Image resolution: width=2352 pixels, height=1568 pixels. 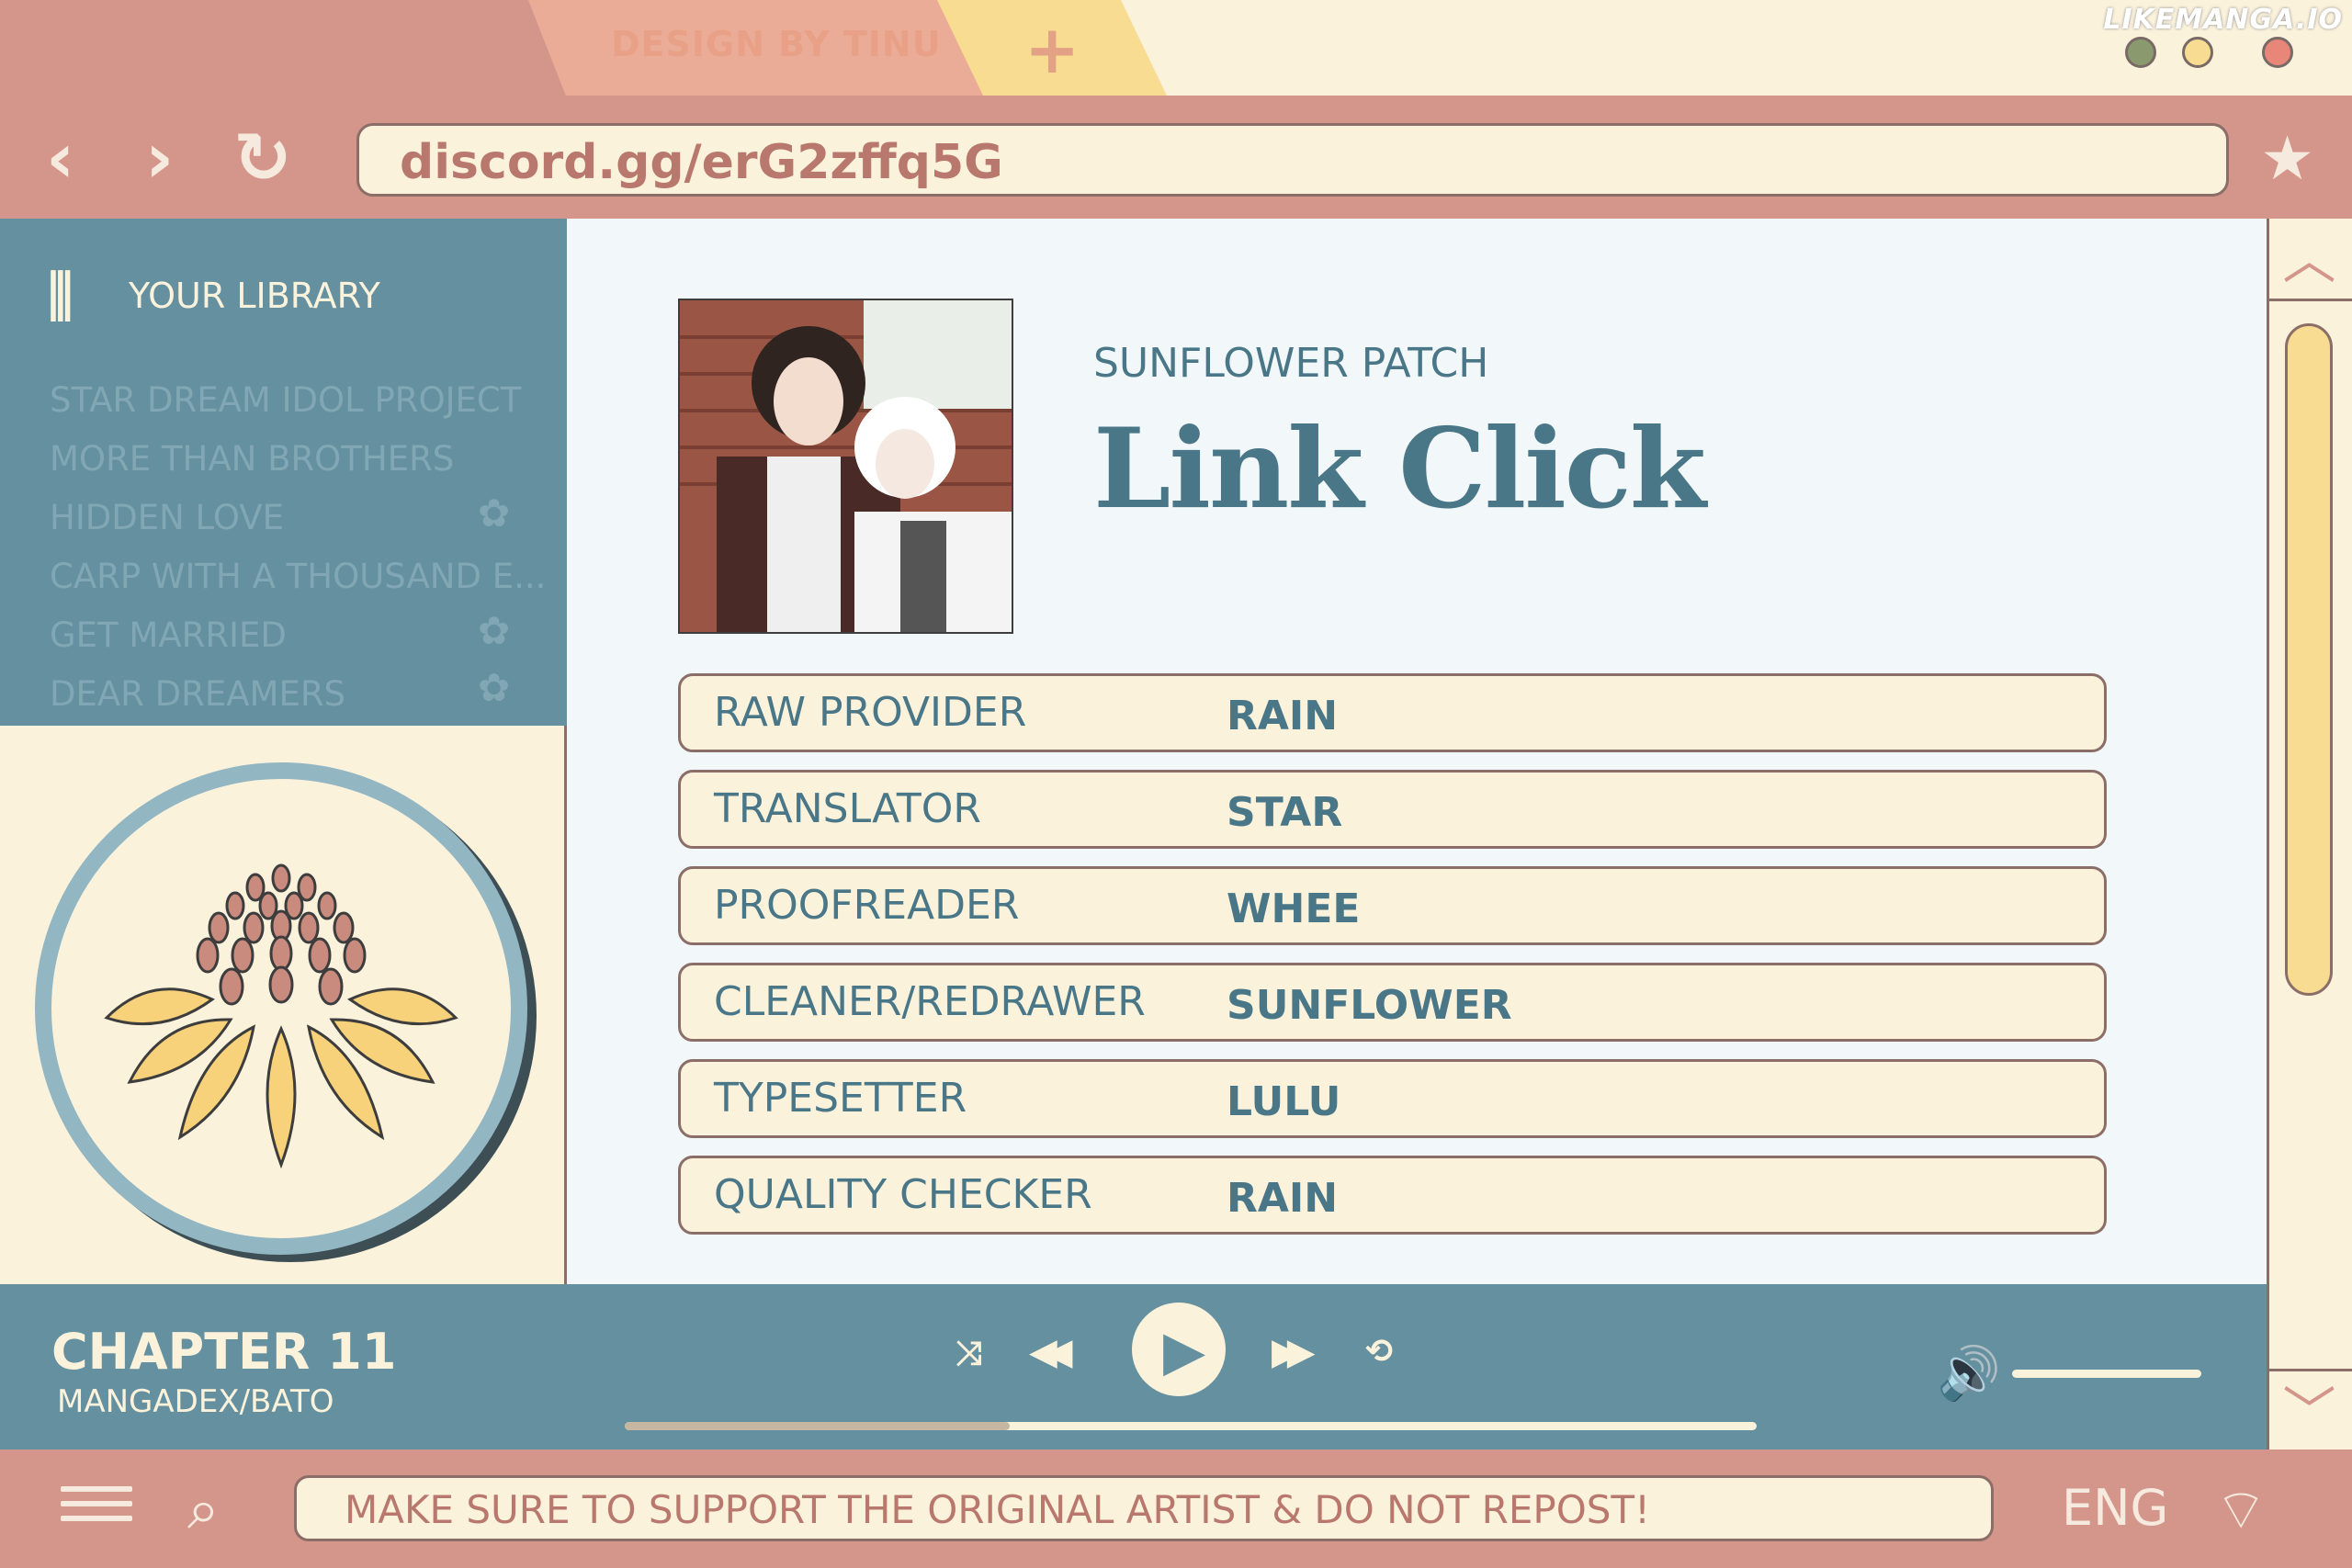 I want to click on bookmark-star-icon: ★, so click(x=2287, y=159).